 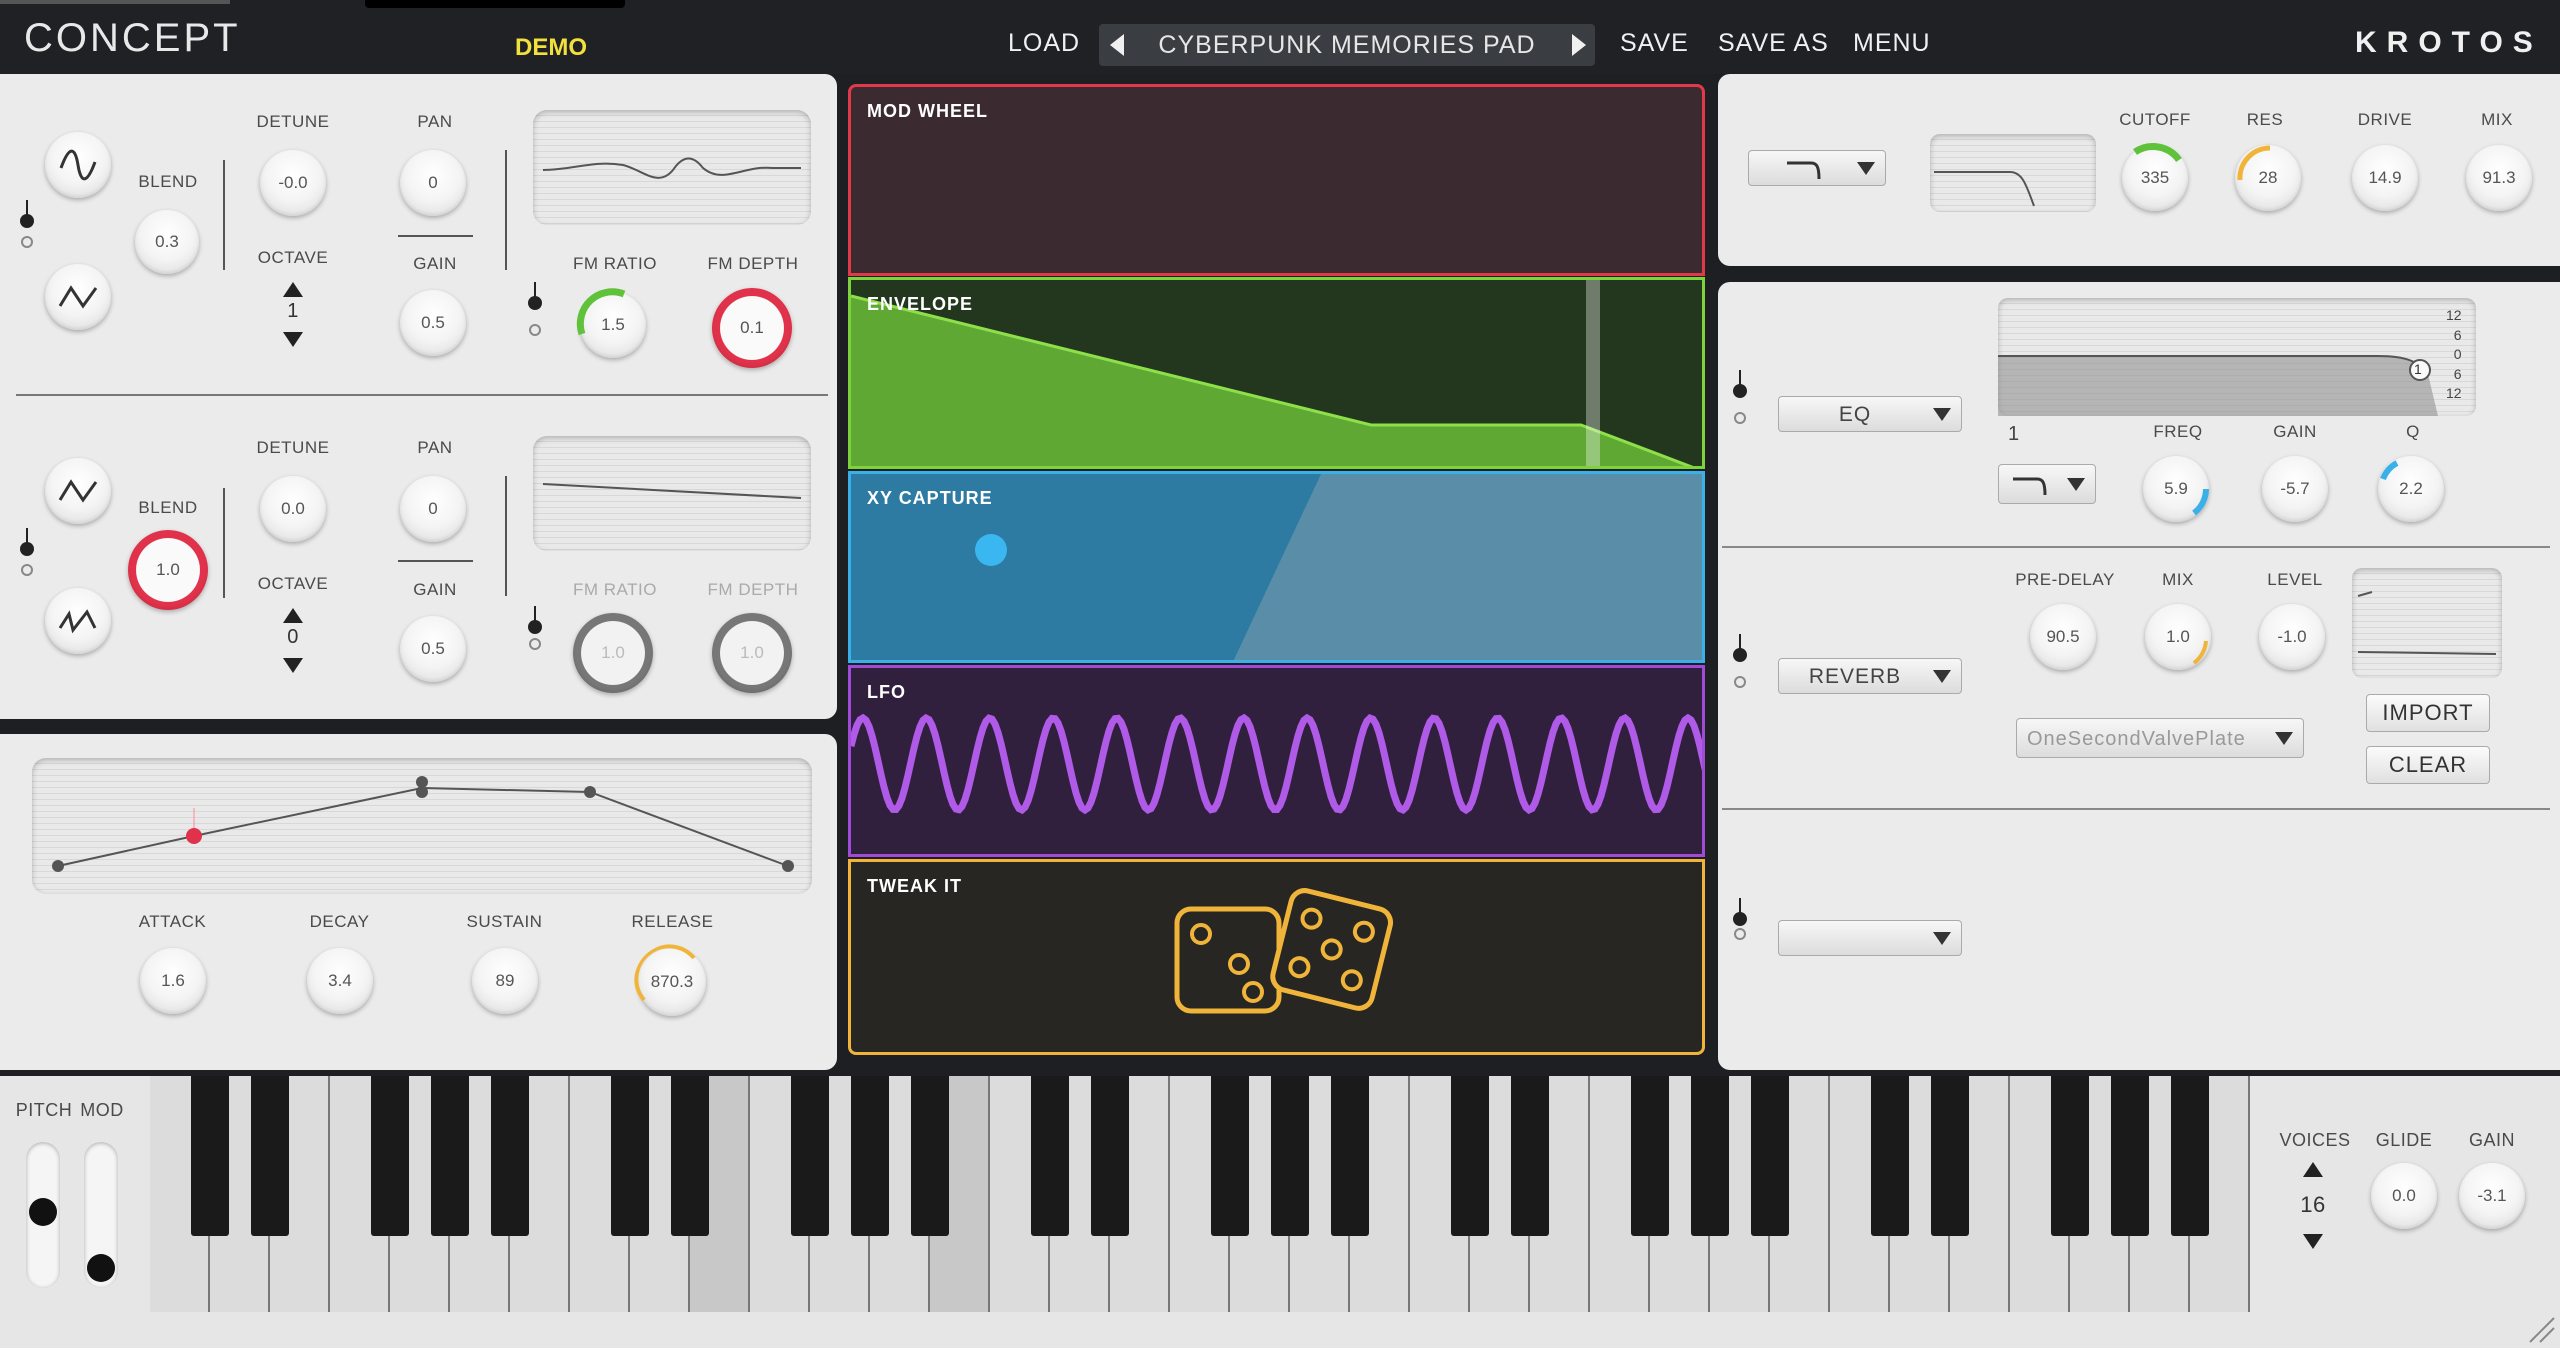 I want to click on osc2-gain-knob: 0.5, so click(x=433, y=649).